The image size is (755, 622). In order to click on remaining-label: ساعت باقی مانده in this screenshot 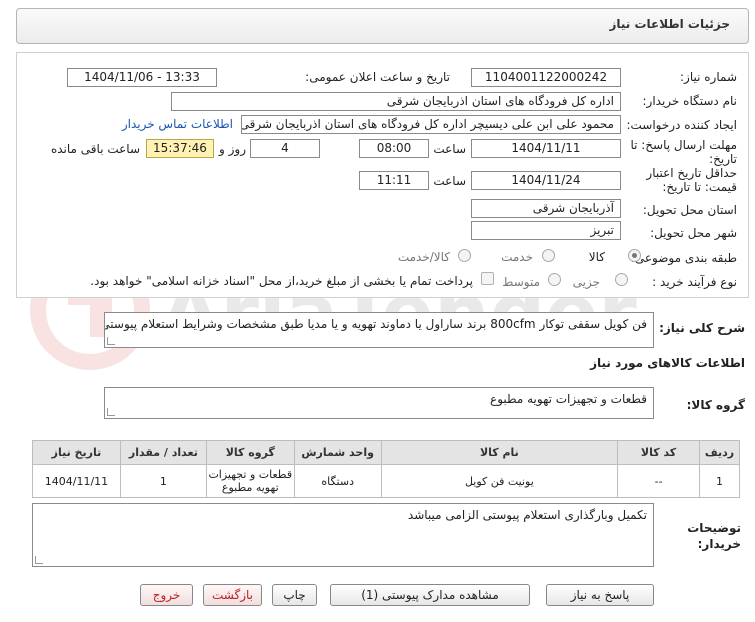, I will do `click(95, 149)`.